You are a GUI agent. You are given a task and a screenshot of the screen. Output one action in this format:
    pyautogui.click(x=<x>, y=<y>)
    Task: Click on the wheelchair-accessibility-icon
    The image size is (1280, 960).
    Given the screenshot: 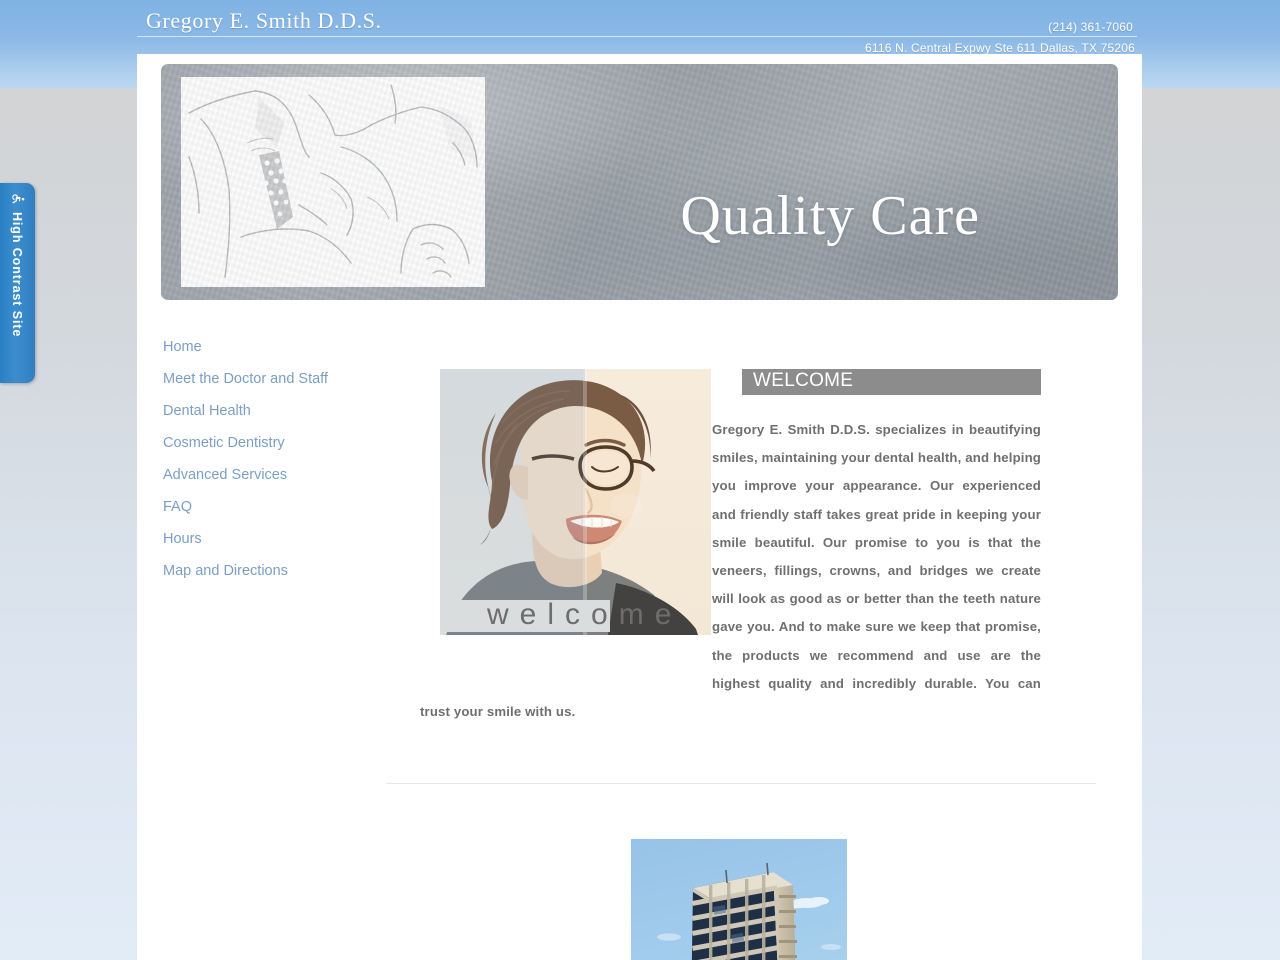 What is the action you would take?
    pyautogui.click(x=18, y=199)
    